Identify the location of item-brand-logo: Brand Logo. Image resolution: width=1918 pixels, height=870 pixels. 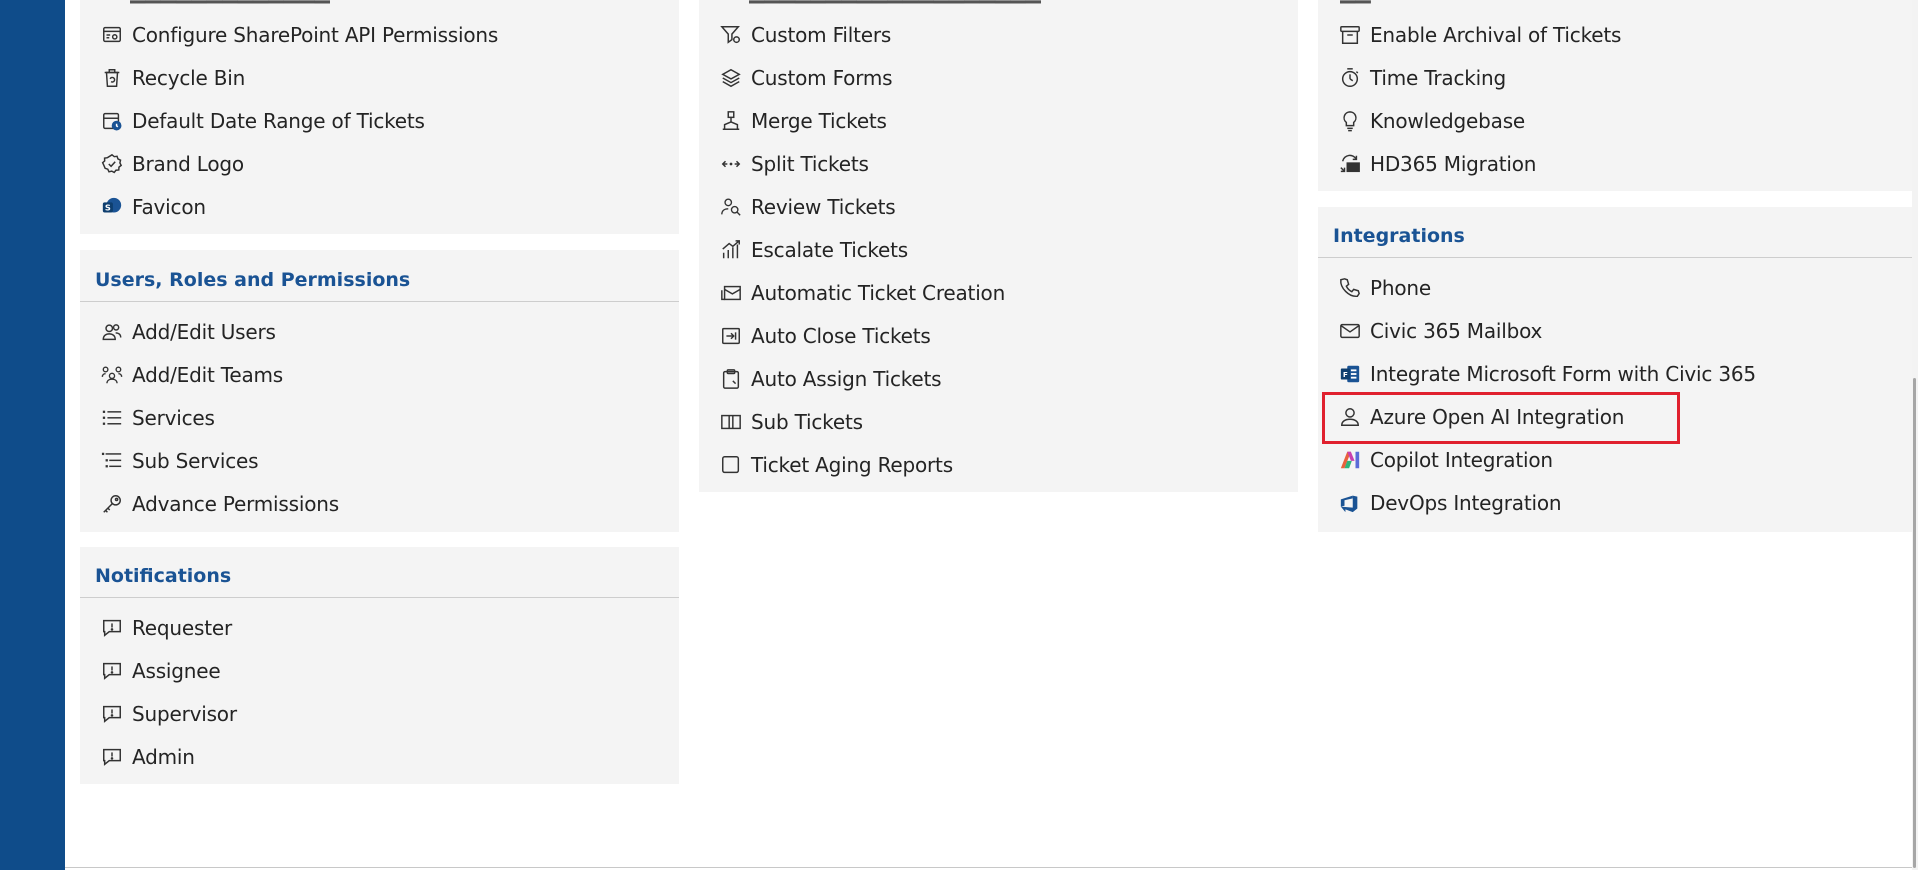
(162, 164).